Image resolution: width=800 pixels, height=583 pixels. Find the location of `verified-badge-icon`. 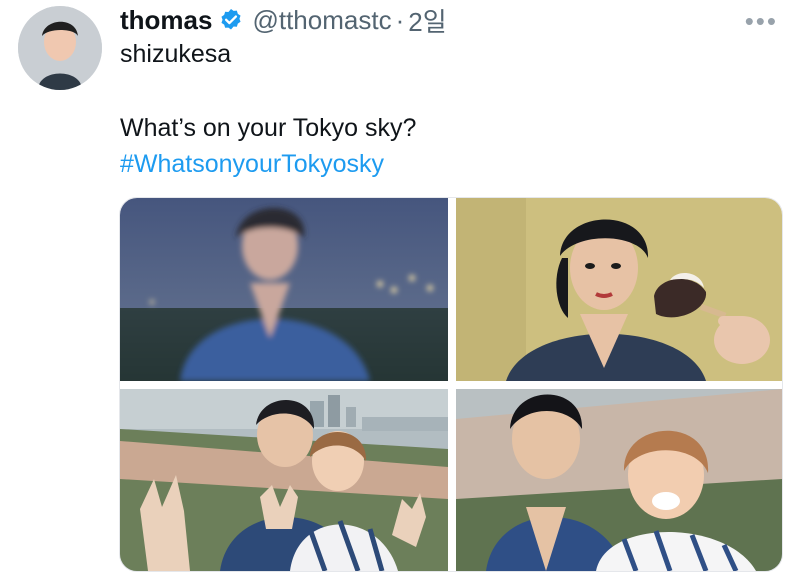

verified-badge-icon is located at coordinates (231, 19).